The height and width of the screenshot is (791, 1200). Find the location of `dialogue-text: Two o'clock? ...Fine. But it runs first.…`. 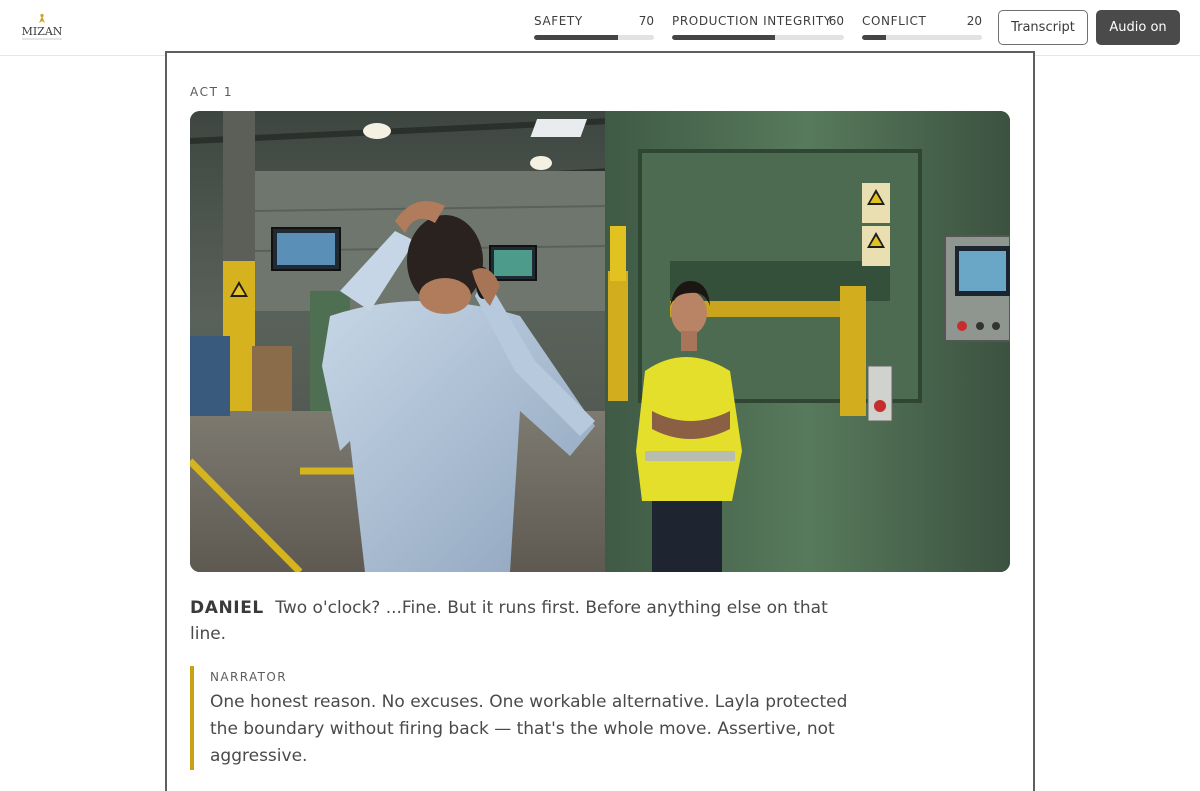

dialogue-text: Two o'clock? ...Fine. But it runs first.… is located at coordinates (509, 621).